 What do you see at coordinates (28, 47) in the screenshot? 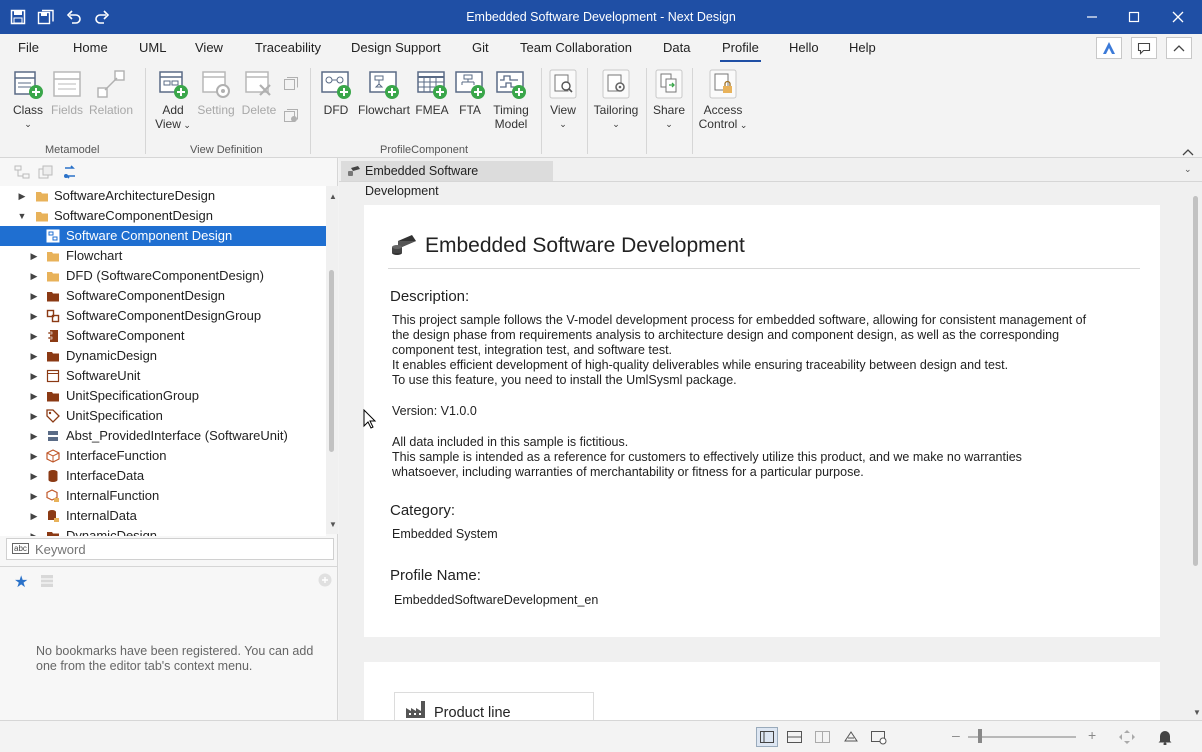
I see `menu-file: File` at bounding box center [28, 47].